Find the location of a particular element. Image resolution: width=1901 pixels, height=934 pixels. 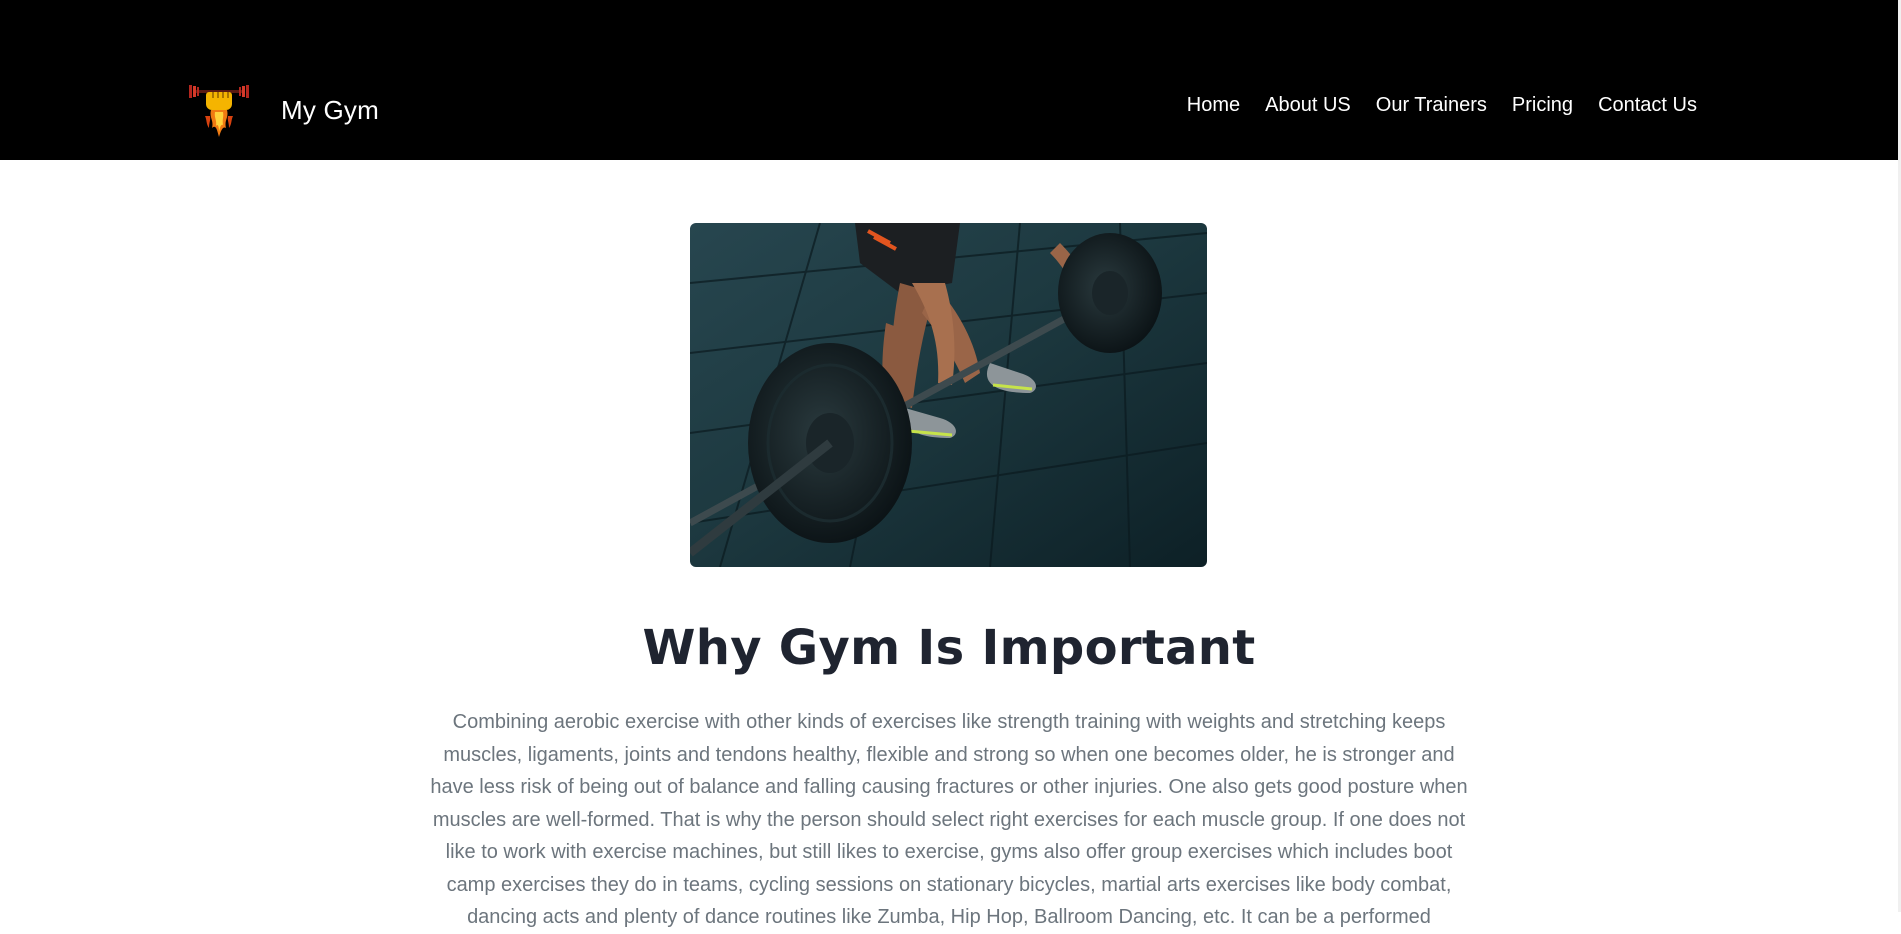

nav-link-our-trainers: Our Trainers is located at coordinates (1431, 105).